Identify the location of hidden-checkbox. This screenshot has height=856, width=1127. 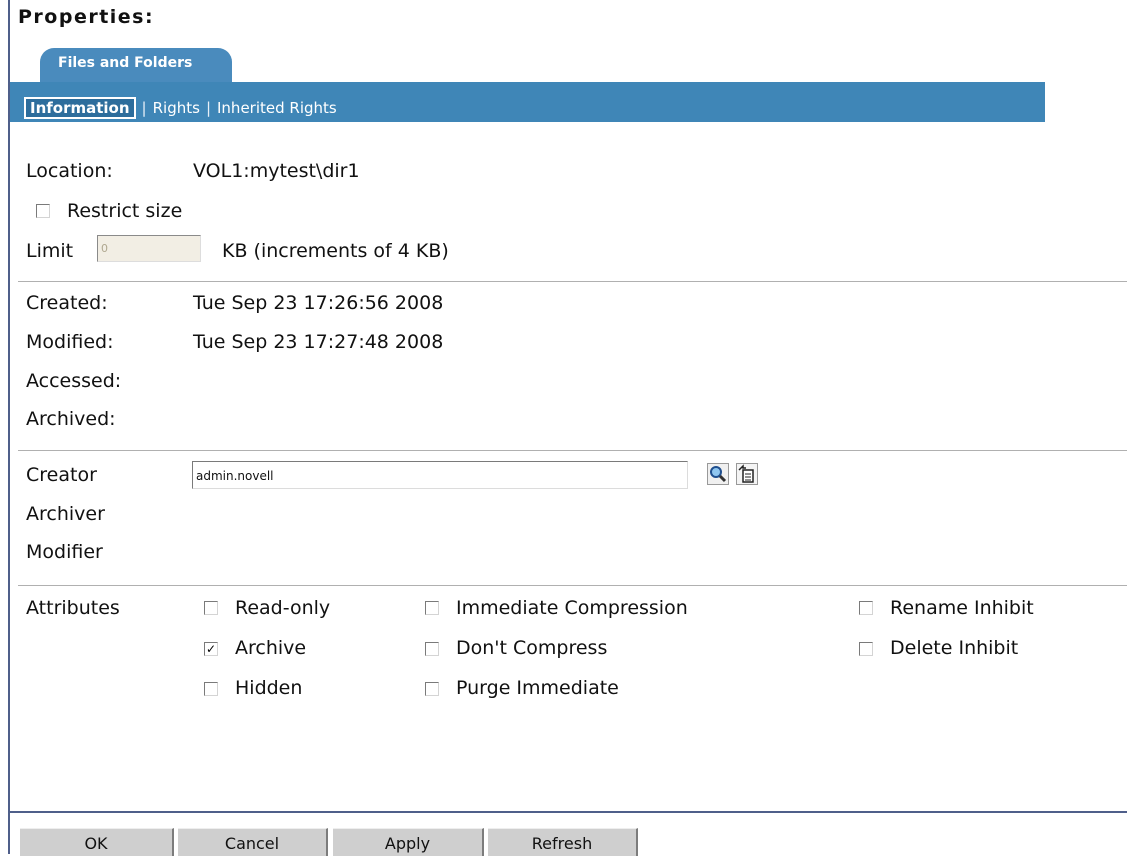
(211, 689).